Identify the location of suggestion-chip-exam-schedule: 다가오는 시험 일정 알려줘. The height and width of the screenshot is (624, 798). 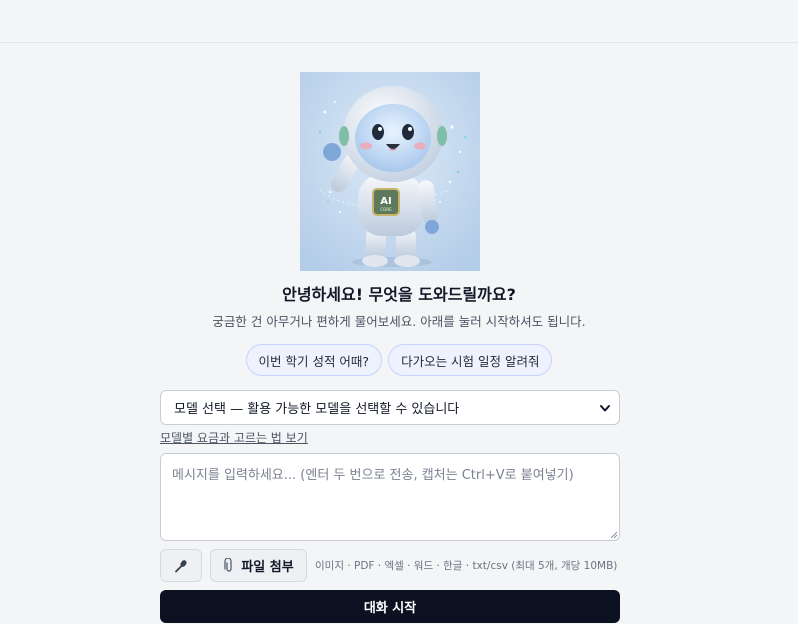
(470, 360).